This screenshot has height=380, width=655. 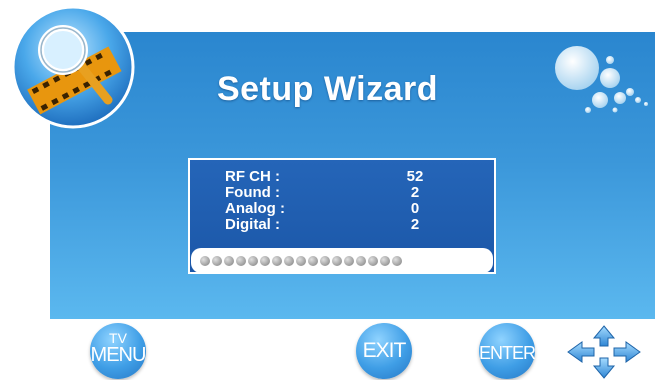 I want to click on tv-menu-button: TV MENU, so click(x=118, y=351).